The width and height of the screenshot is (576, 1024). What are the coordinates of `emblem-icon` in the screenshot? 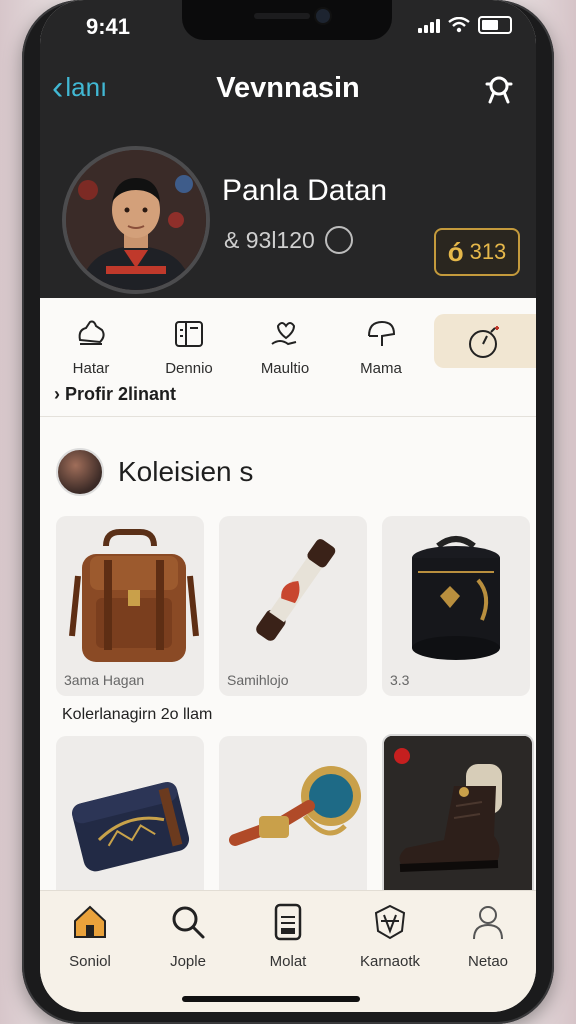 It's located at (390, 922).